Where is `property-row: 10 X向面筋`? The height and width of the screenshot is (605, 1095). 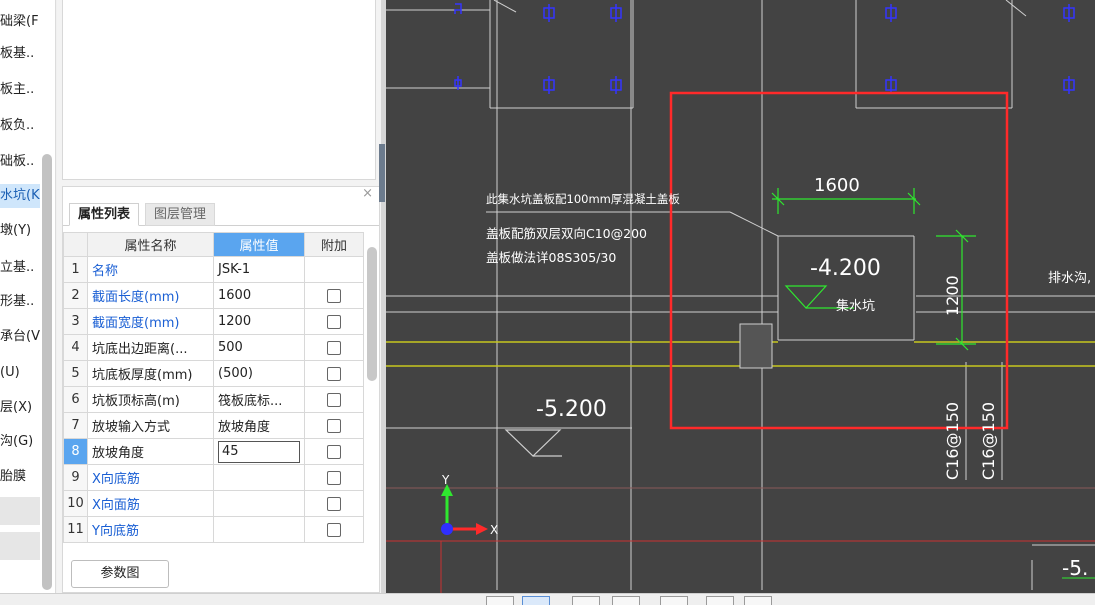 property-row: 10 X向面筋 is located at coordinates (213, 503).